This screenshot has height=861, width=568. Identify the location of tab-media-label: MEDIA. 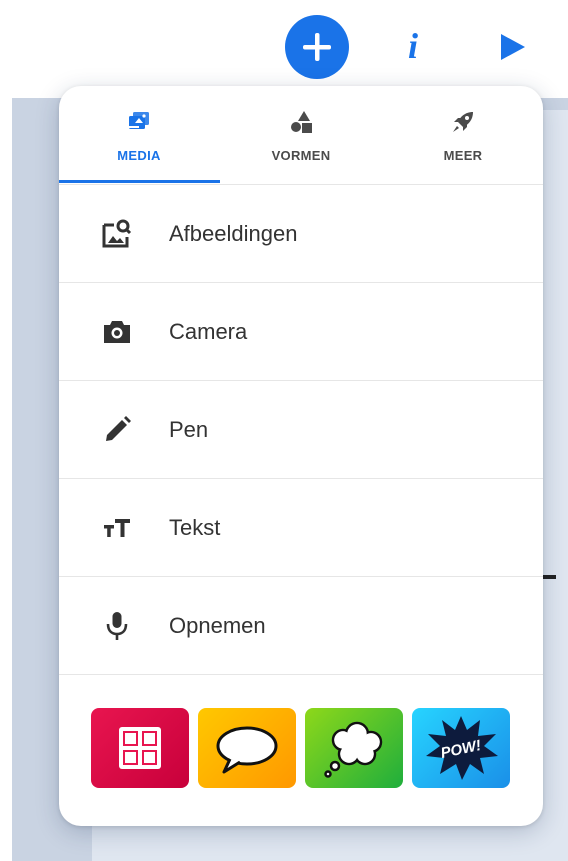
(139, 155).